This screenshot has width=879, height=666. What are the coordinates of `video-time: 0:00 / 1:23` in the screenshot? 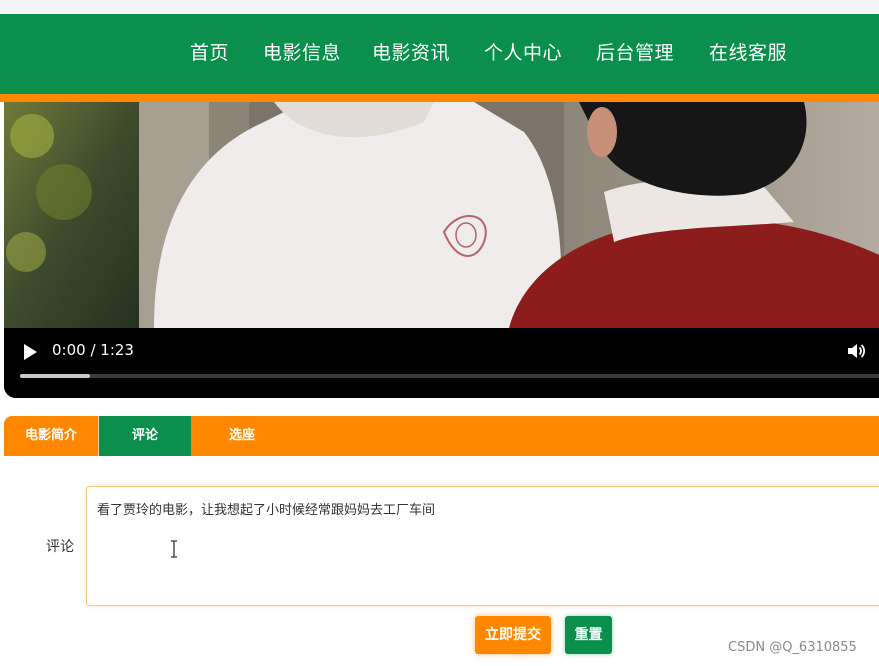 It's located at (93, 350).